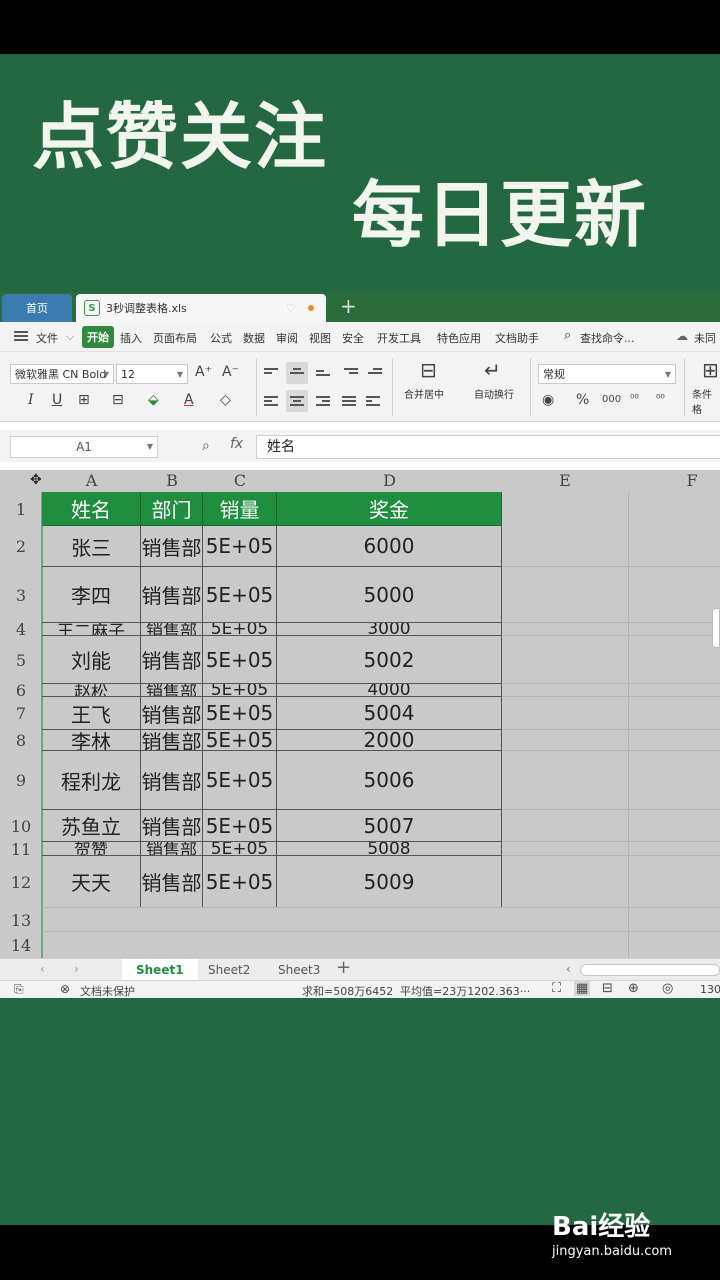 This screenshot has height=1280, width=720. What do you see at coordinates (91, 740) in the screenshot?
I see `table-cell-name: 李林` at bounding box center [91, 740].